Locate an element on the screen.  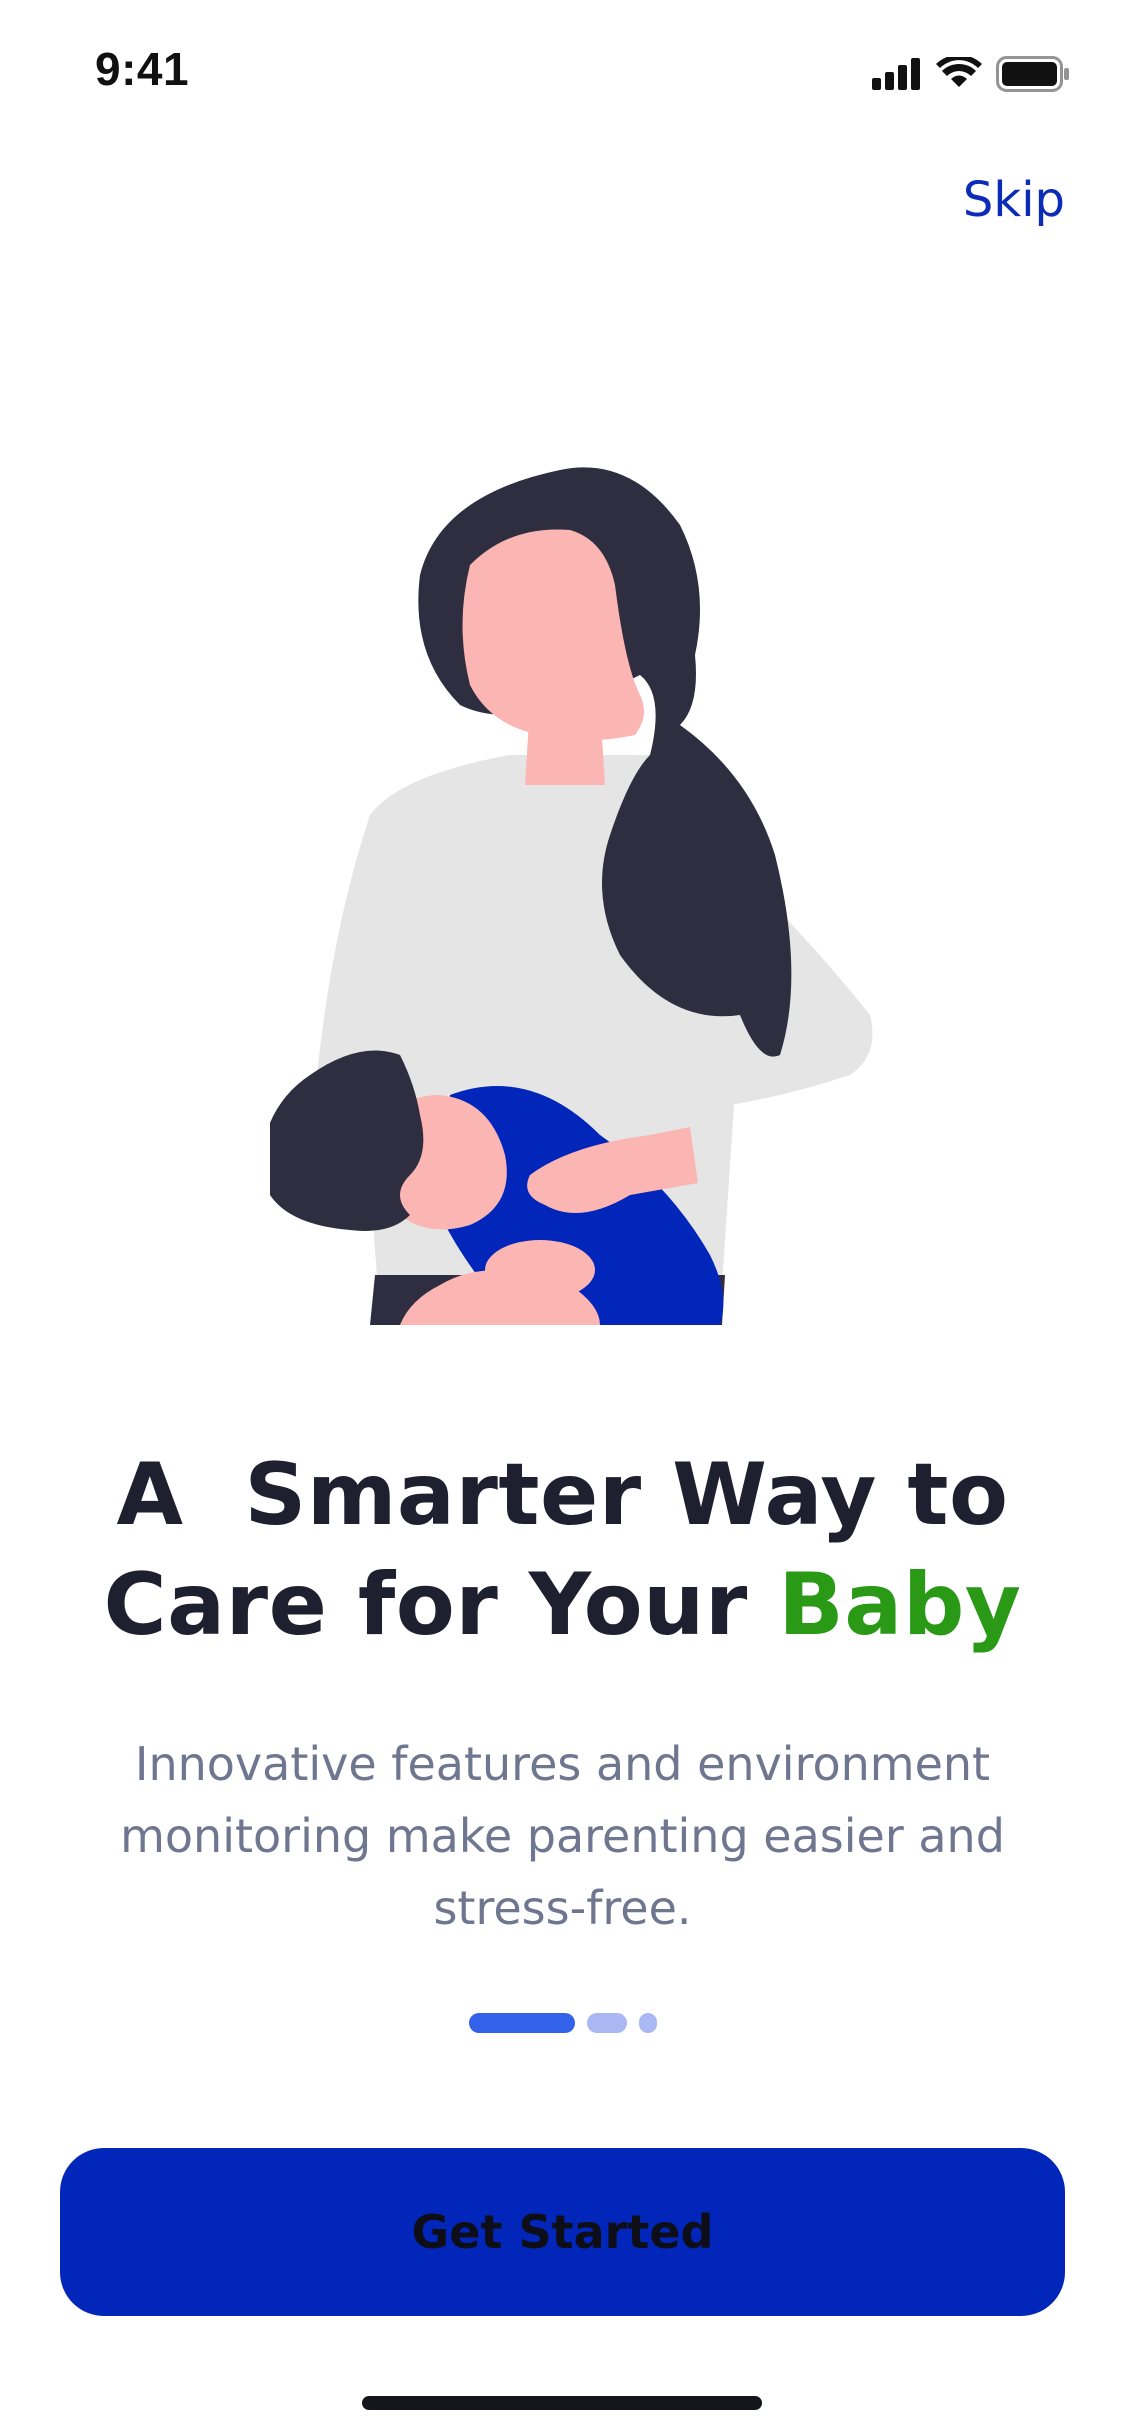
headline-accent-word: Baby is located at coordinates (900, 1605).